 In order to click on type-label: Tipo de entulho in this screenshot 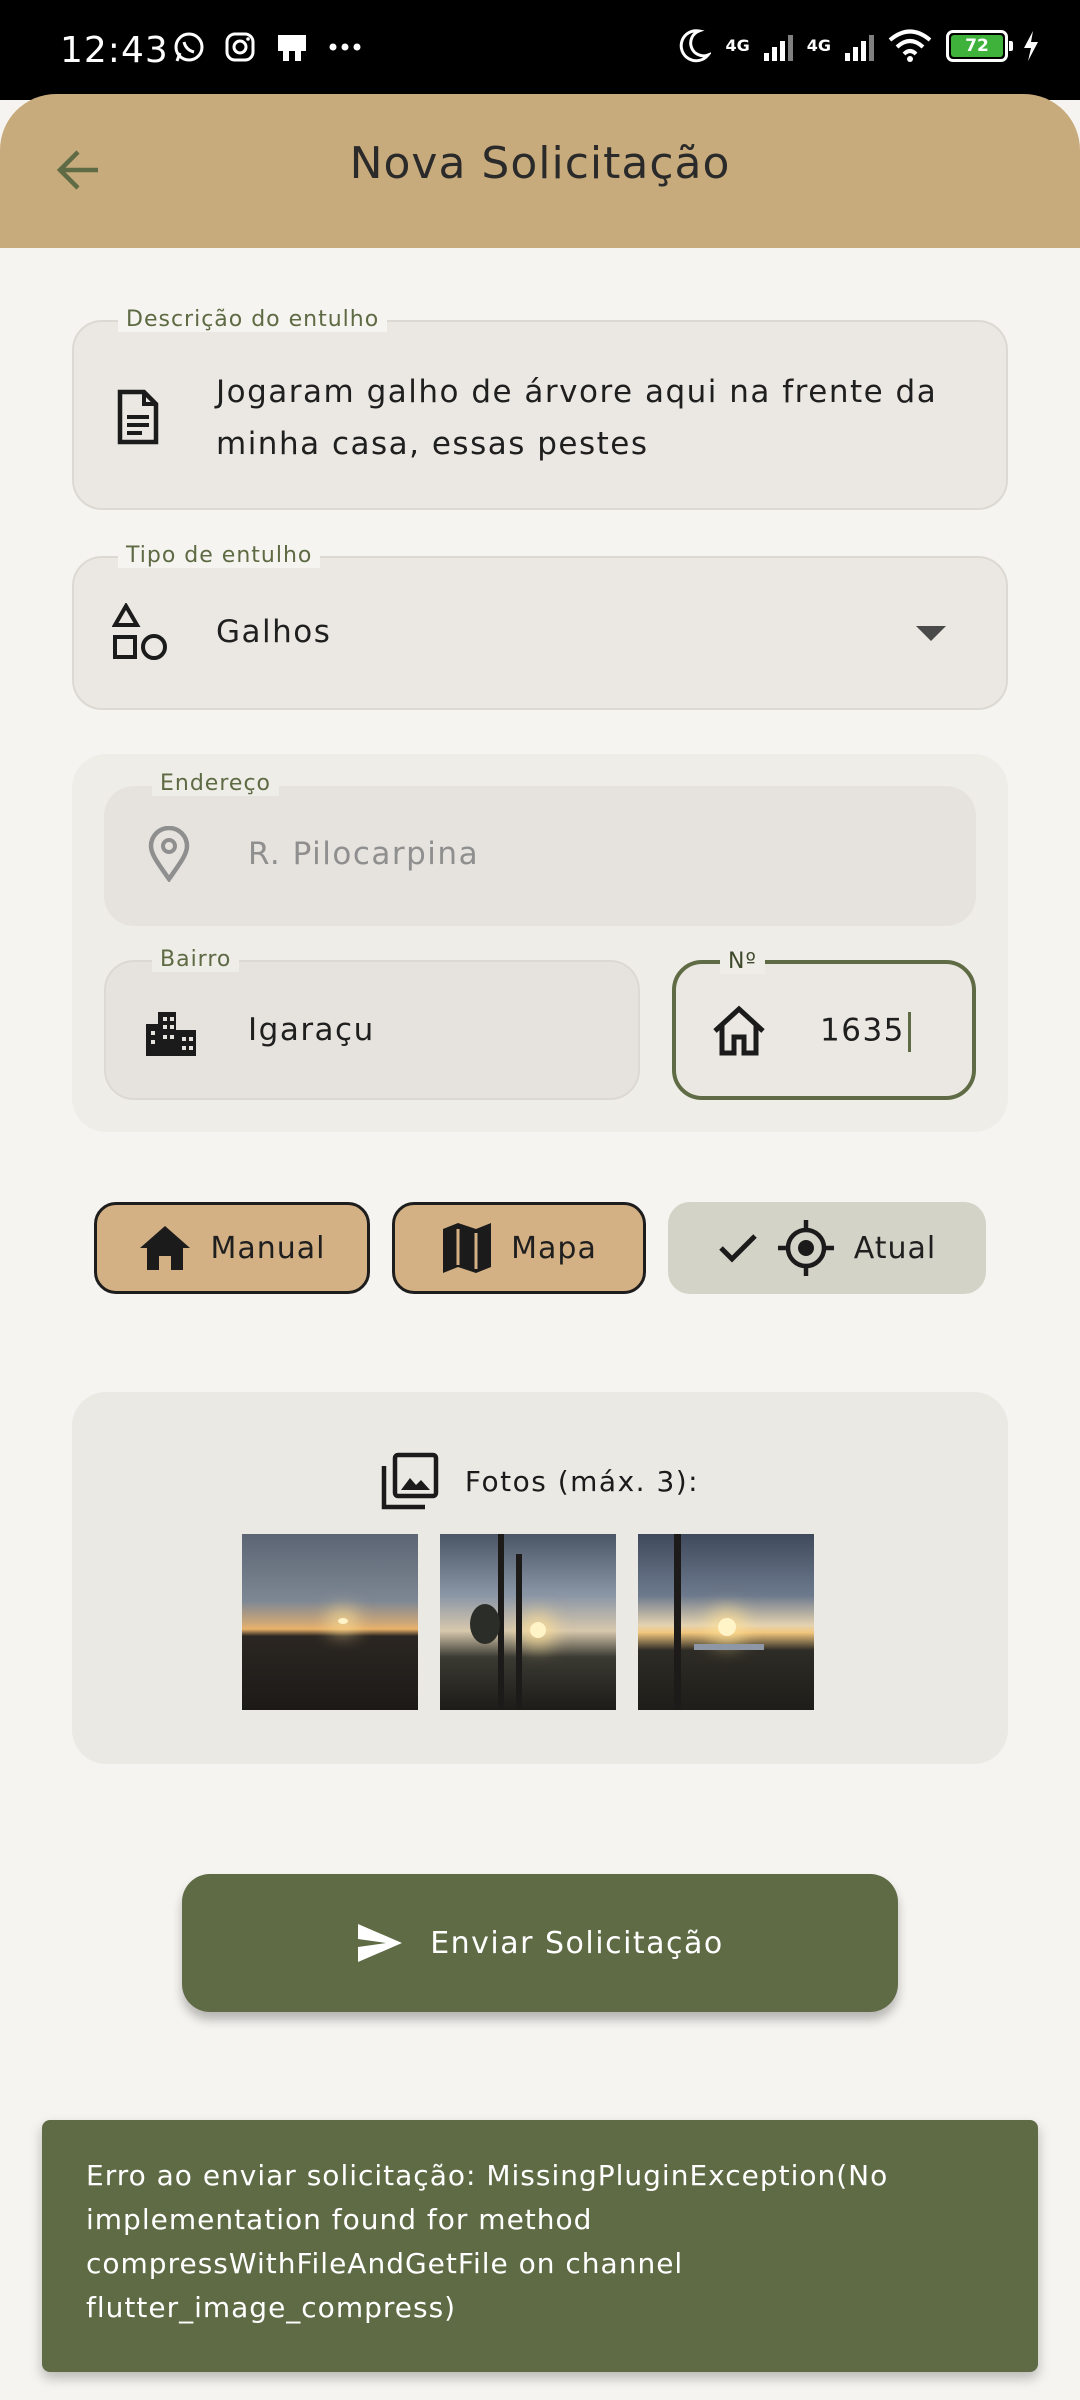, I will do `click(219, 555)`.